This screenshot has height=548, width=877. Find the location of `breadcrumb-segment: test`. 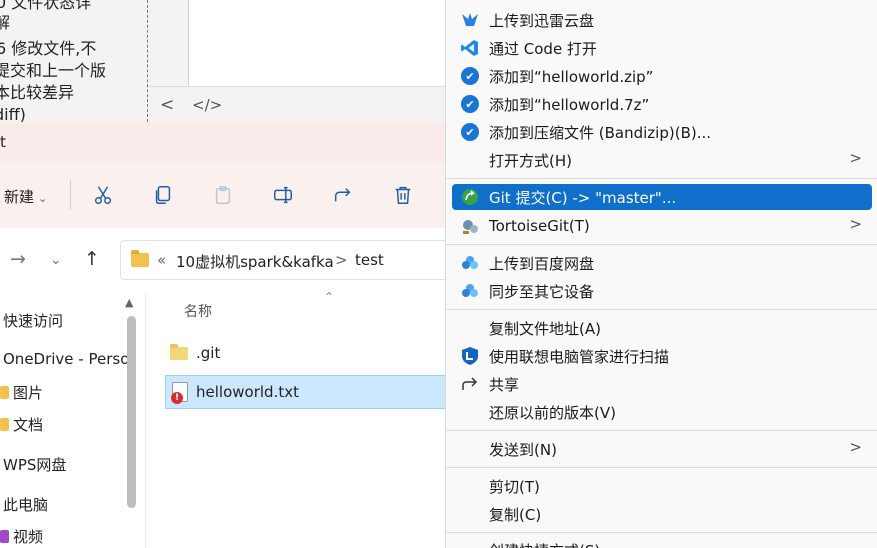

breadcrumb-segment: test is located at coordinates (369, 260).